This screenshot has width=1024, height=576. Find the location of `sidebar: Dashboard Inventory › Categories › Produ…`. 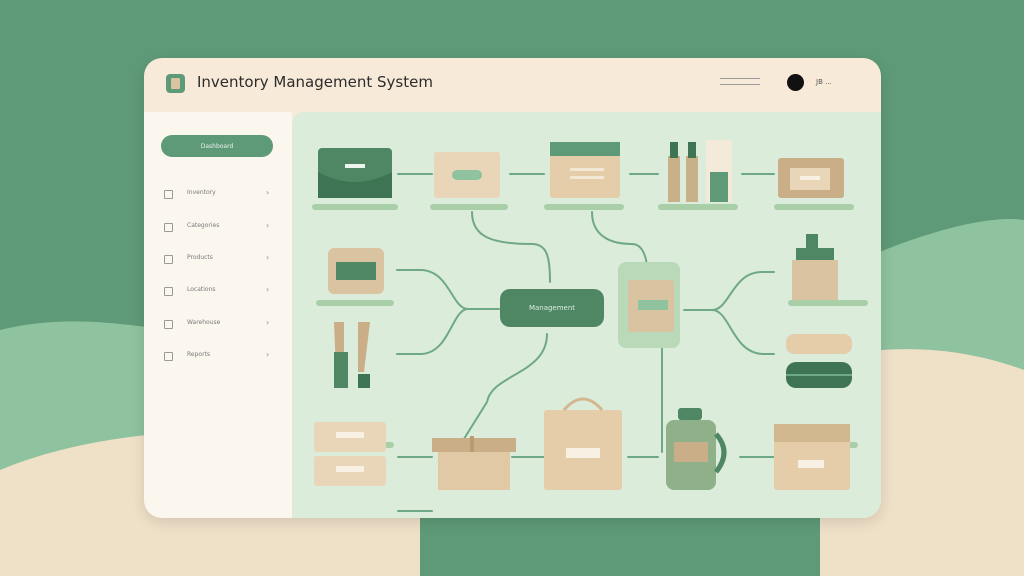

sidebar: Dashboard Inventory › Categories › Produ… is located at coordinates (218, 315).